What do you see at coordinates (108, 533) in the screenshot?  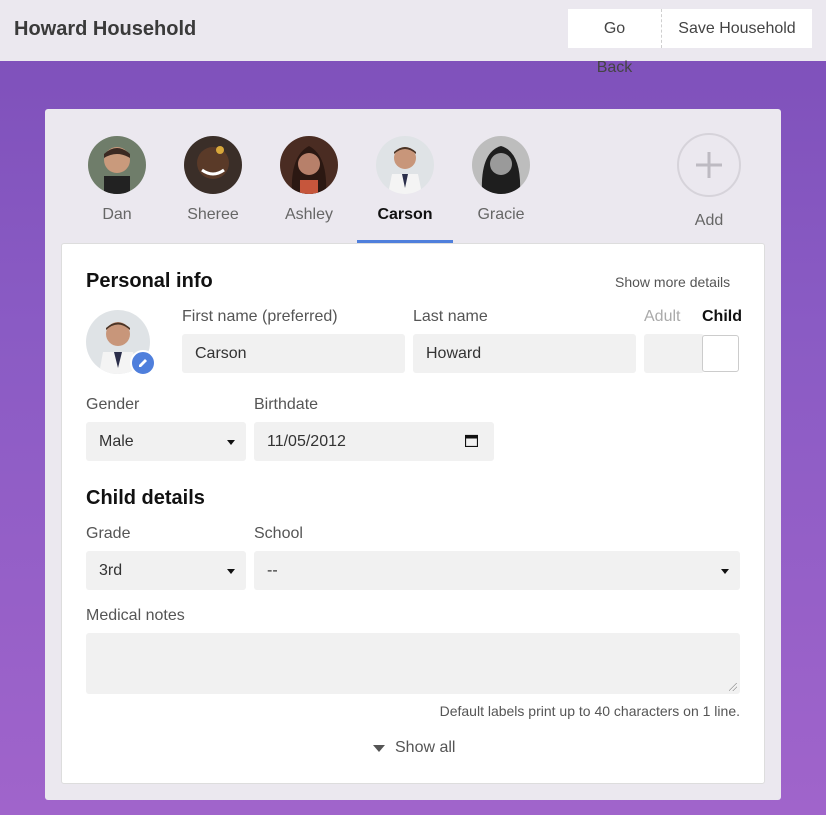 I see `grade-label: Grade` at bounding box center [108, 533].